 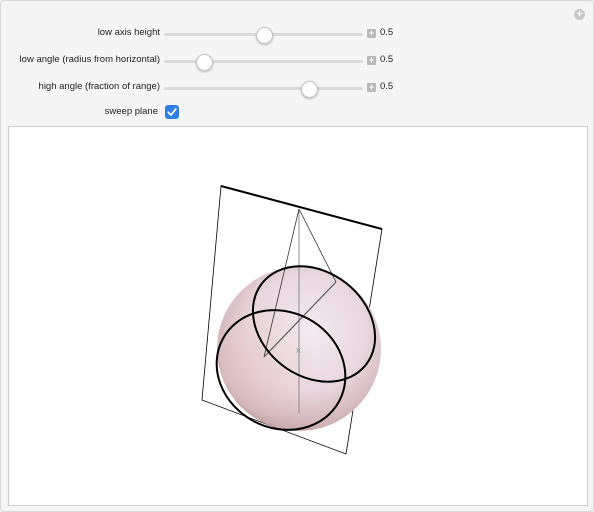 I want to click on sweep-plane-label: sweep plane, so click(x=131, y=111).